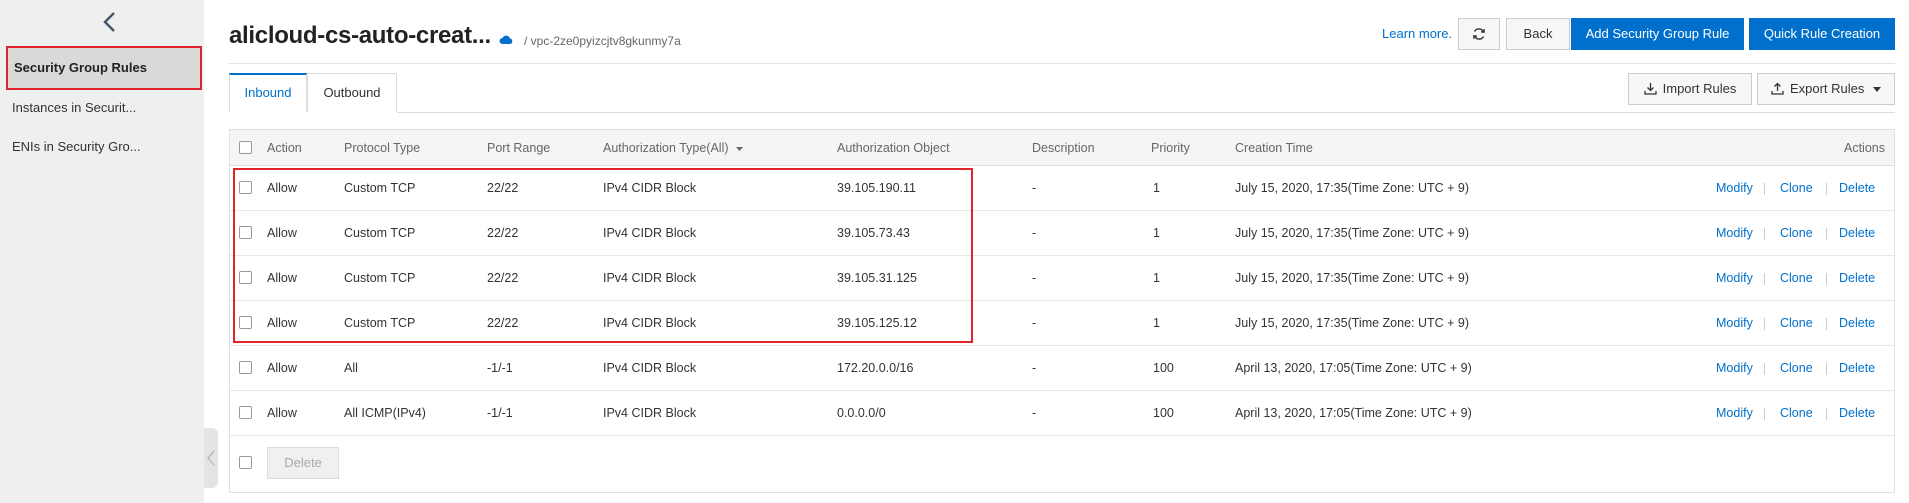 This screenshot has width=1909, height=503. I want to click on import-rules-label: Import Rules, so click(1699, 88).